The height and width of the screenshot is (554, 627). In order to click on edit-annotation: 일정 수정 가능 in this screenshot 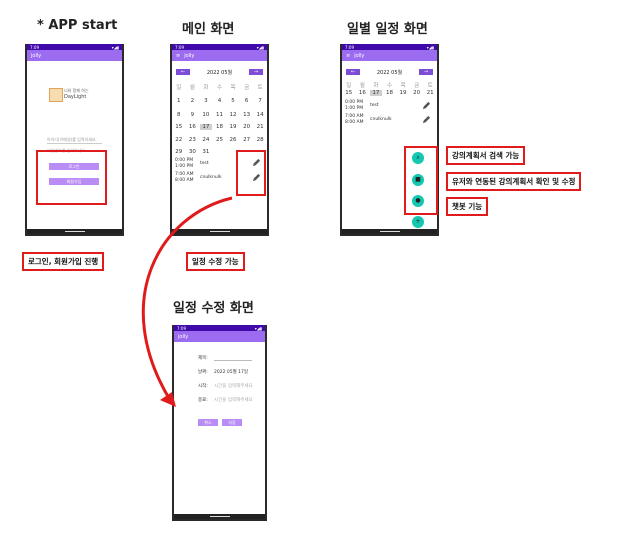, I will do `click(215, 261)`.